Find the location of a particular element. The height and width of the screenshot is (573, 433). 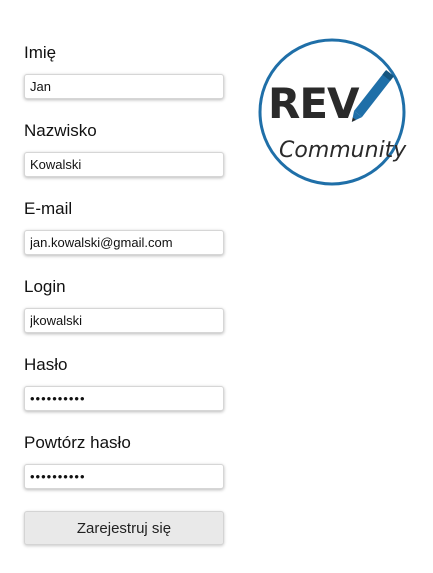

email-input is located at coordinates (124, 242).